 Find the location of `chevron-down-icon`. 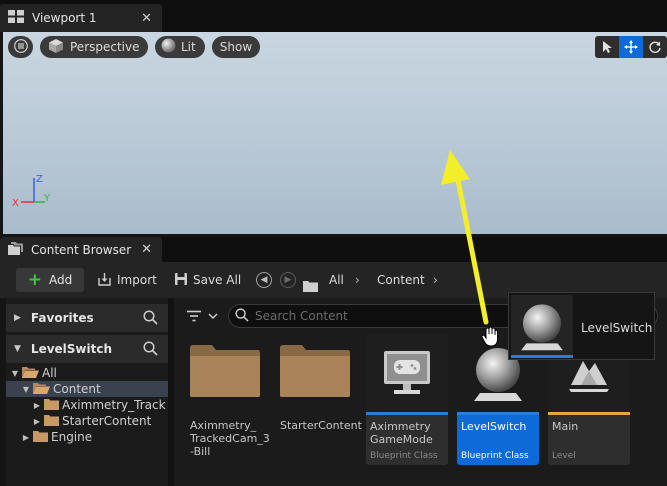

chevron-down-icon is located at coordinates (213, 316).